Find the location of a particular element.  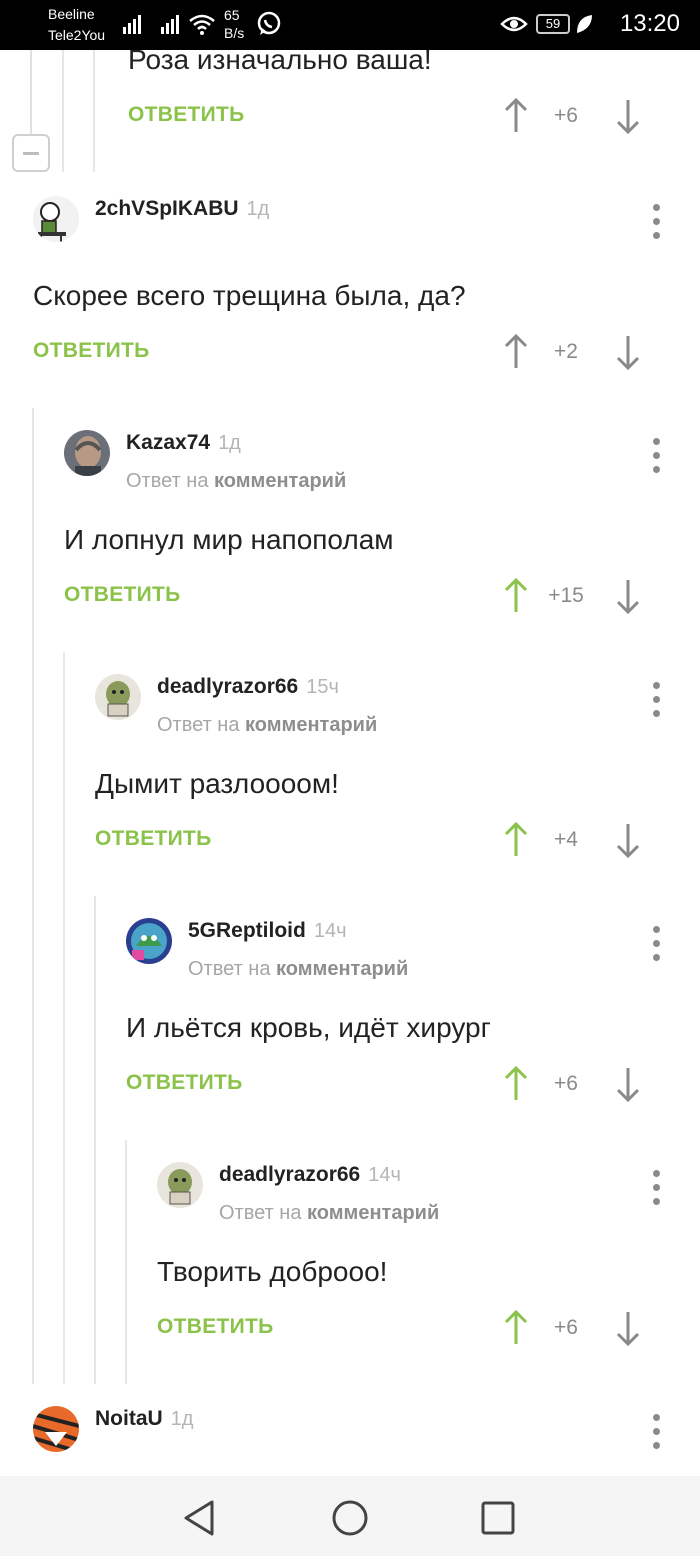

nav-home-icon is located at coordinates (350, 1518).